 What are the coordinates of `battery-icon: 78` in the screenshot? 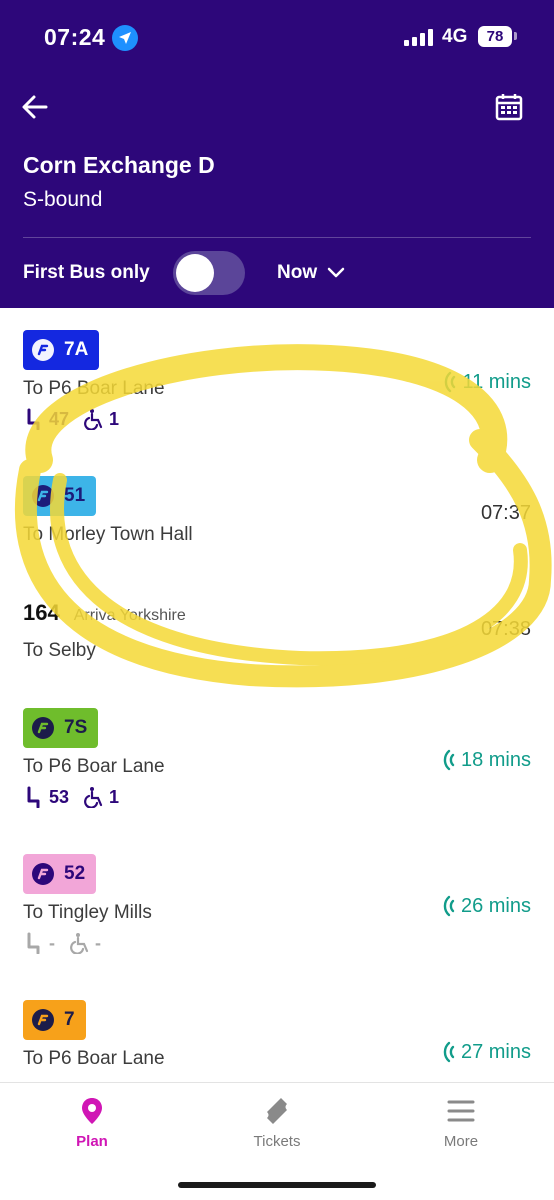 It's located at (495, 36).